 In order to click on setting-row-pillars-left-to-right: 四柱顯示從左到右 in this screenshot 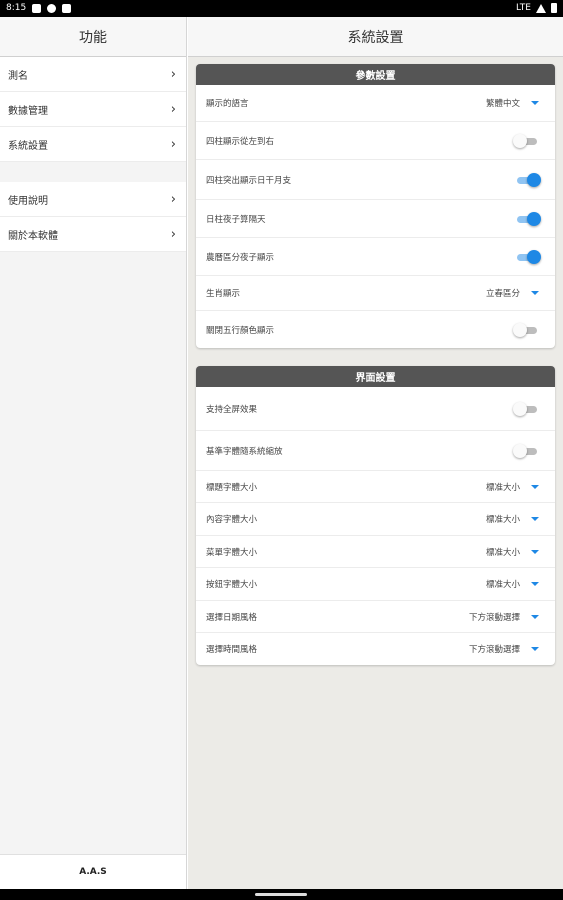, I will do `click(375, 141)`.